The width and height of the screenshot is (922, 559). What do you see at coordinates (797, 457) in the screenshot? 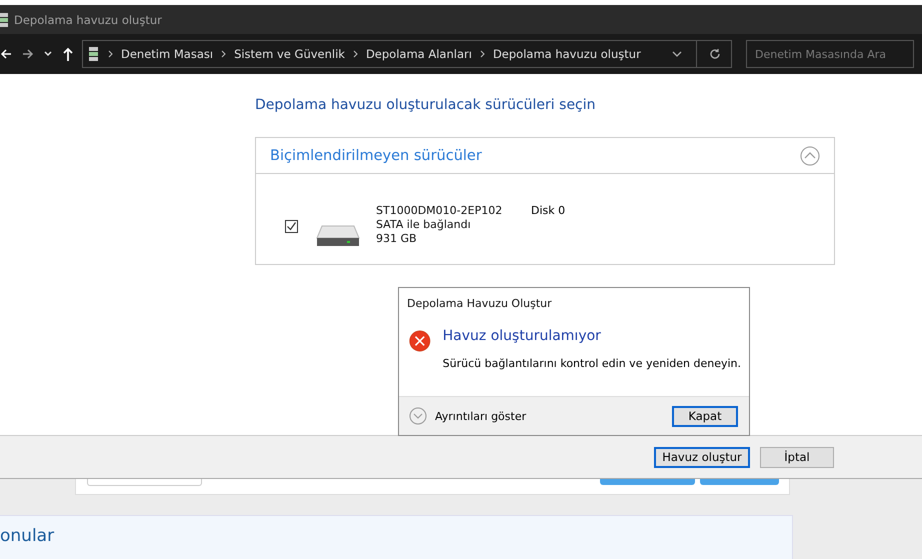
I see `footer-button: İptal` at bounding box center [797, 457].